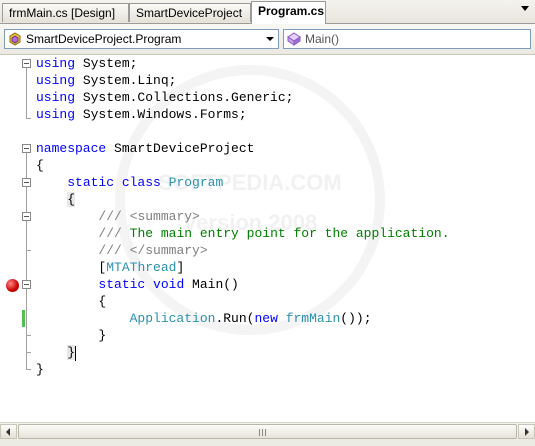 Image resolution: width=535 pixels, height=446 pixels. Describe the element at coordinates (243, 63) in the screenshot. I see `code-line: using System;` at that location.